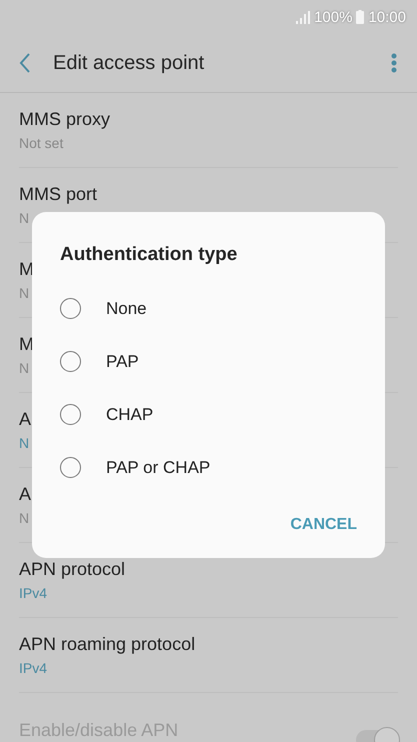  Describe the element at coordinates (72, 569) in the screenshot. I see `setting-title: APN protocol` at that location.